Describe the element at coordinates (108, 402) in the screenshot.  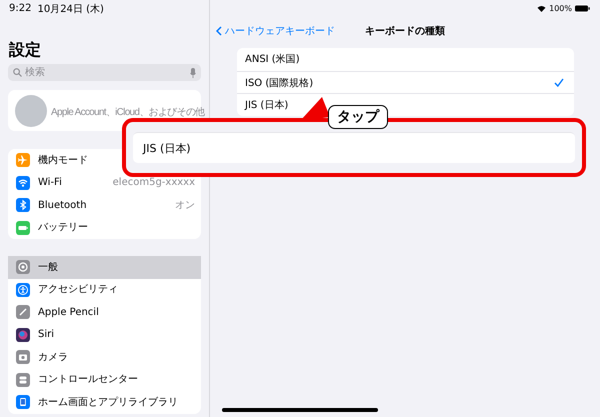
I see `item-label: ホーム画面とアプリライブラリ` at that location.